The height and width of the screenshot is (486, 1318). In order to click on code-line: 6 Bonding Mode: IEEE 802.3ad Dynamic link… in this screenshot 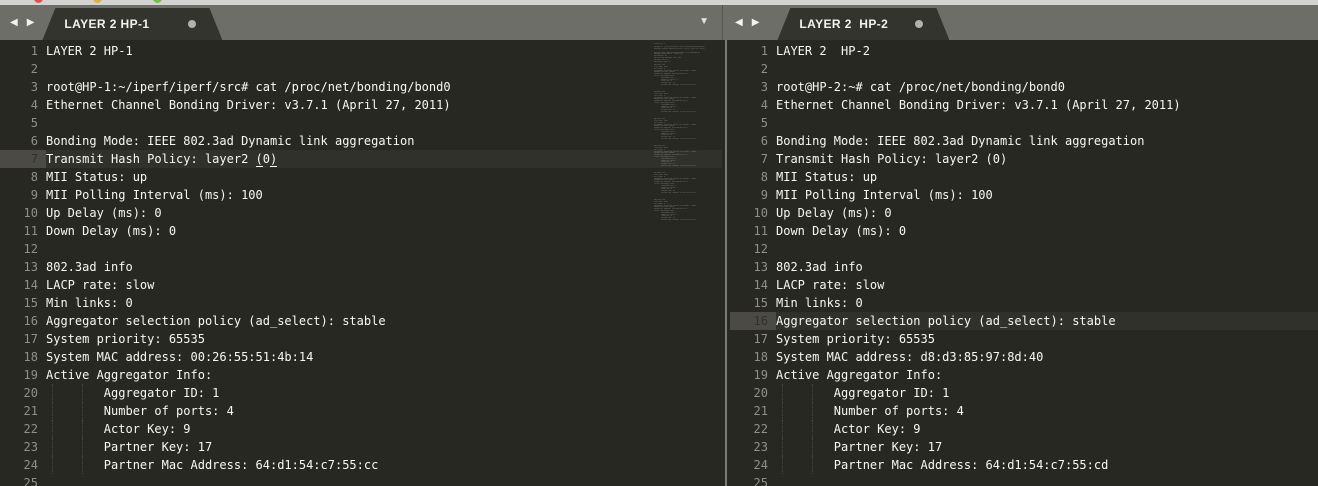, I will do `click(1024, 141)`.